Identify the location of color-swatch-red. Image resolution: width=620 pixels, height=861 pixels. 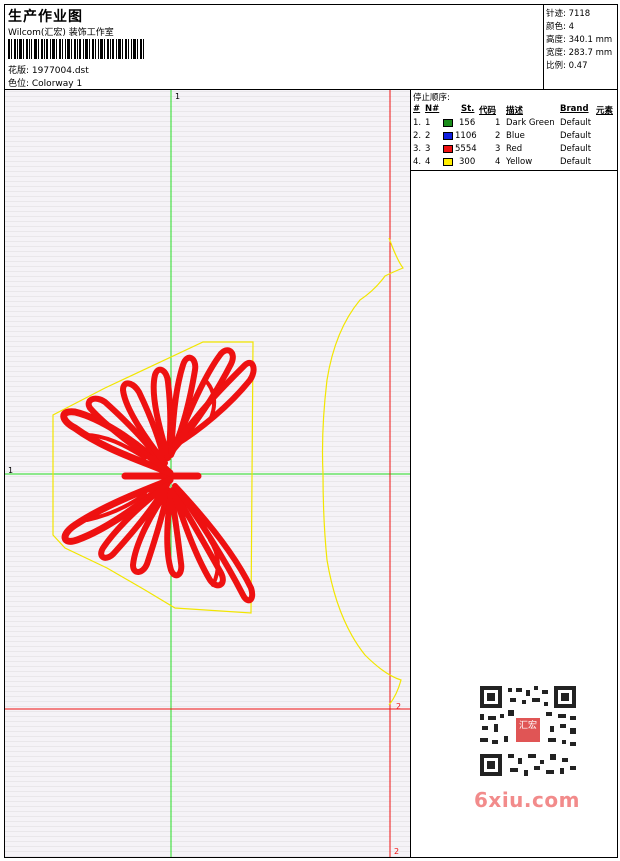
(448, 149).